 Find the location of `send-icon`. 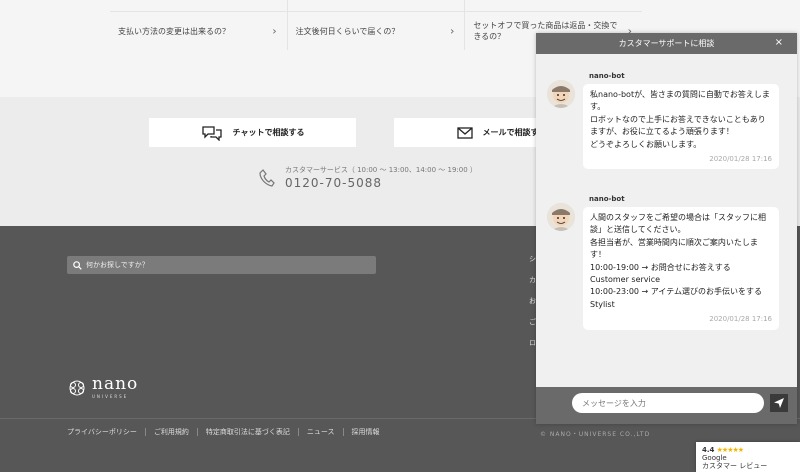

send-icon is located at coordinates (779, 403).